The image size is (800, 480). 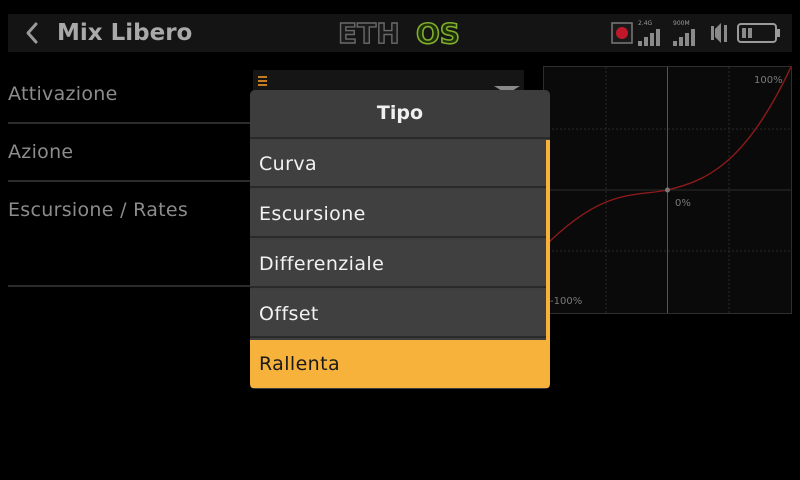 I want to click on row-label-escursione-rates: Escursione / Rates, so click(x=98, y=210).